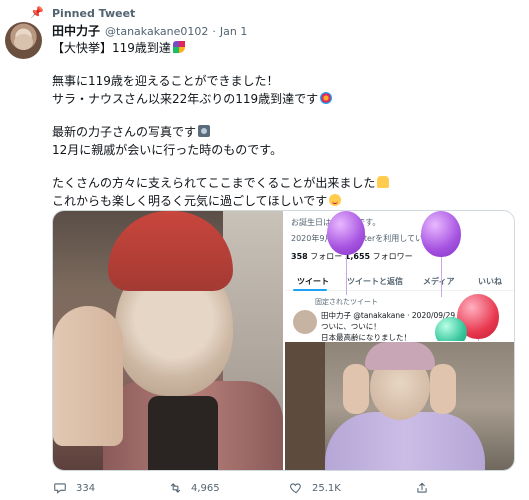 Image resolution: width=529 pixels, height=500 pixels. Describe the element at coordinates (76, 30) in the screenshot. I see `author-name: 田中力子` at that location.